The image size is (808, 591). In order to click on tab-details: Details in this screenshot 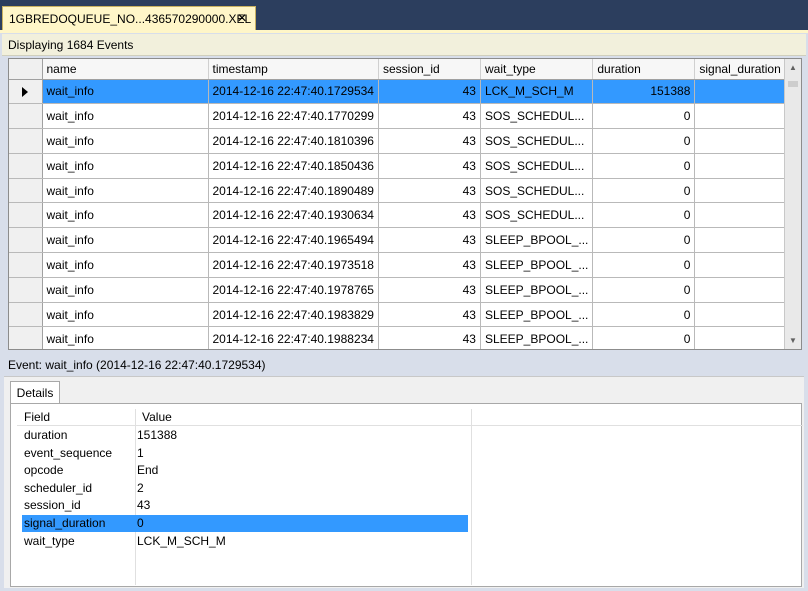, I will do `click(35, 392)`.